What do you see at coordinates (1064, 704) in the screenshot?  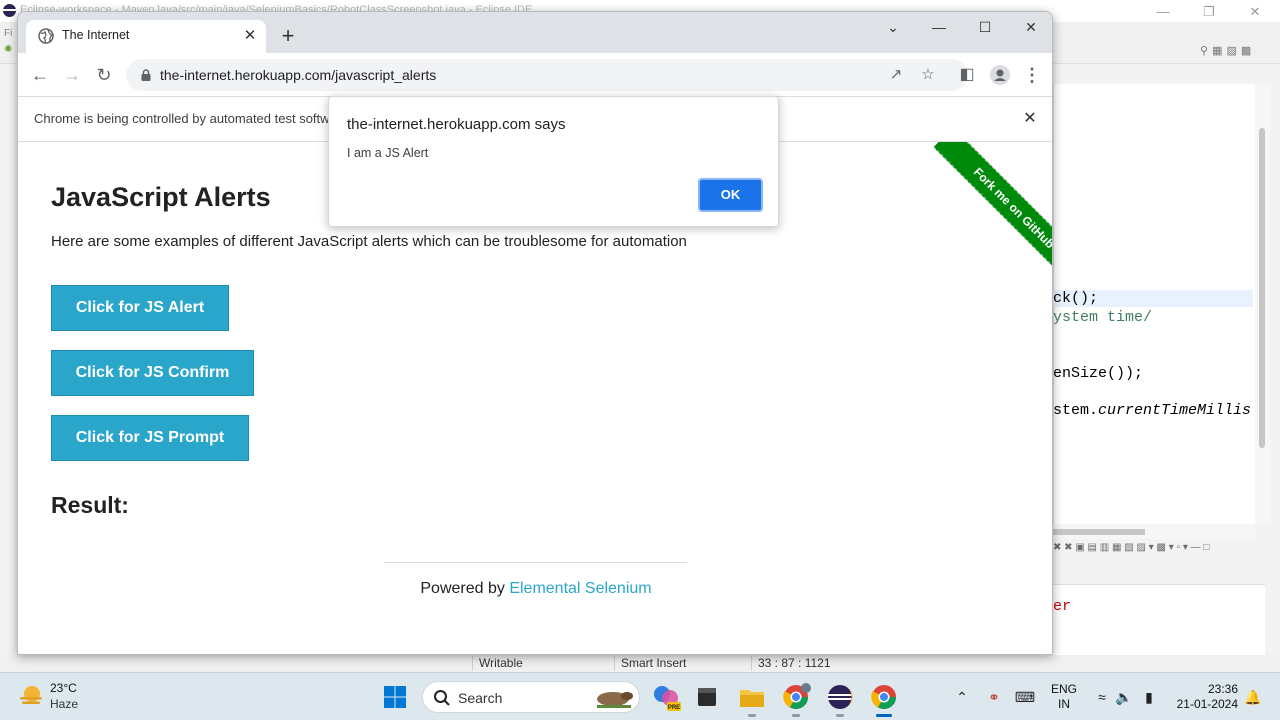 I see `language-line: IN` at bounding box center [1064, 704].